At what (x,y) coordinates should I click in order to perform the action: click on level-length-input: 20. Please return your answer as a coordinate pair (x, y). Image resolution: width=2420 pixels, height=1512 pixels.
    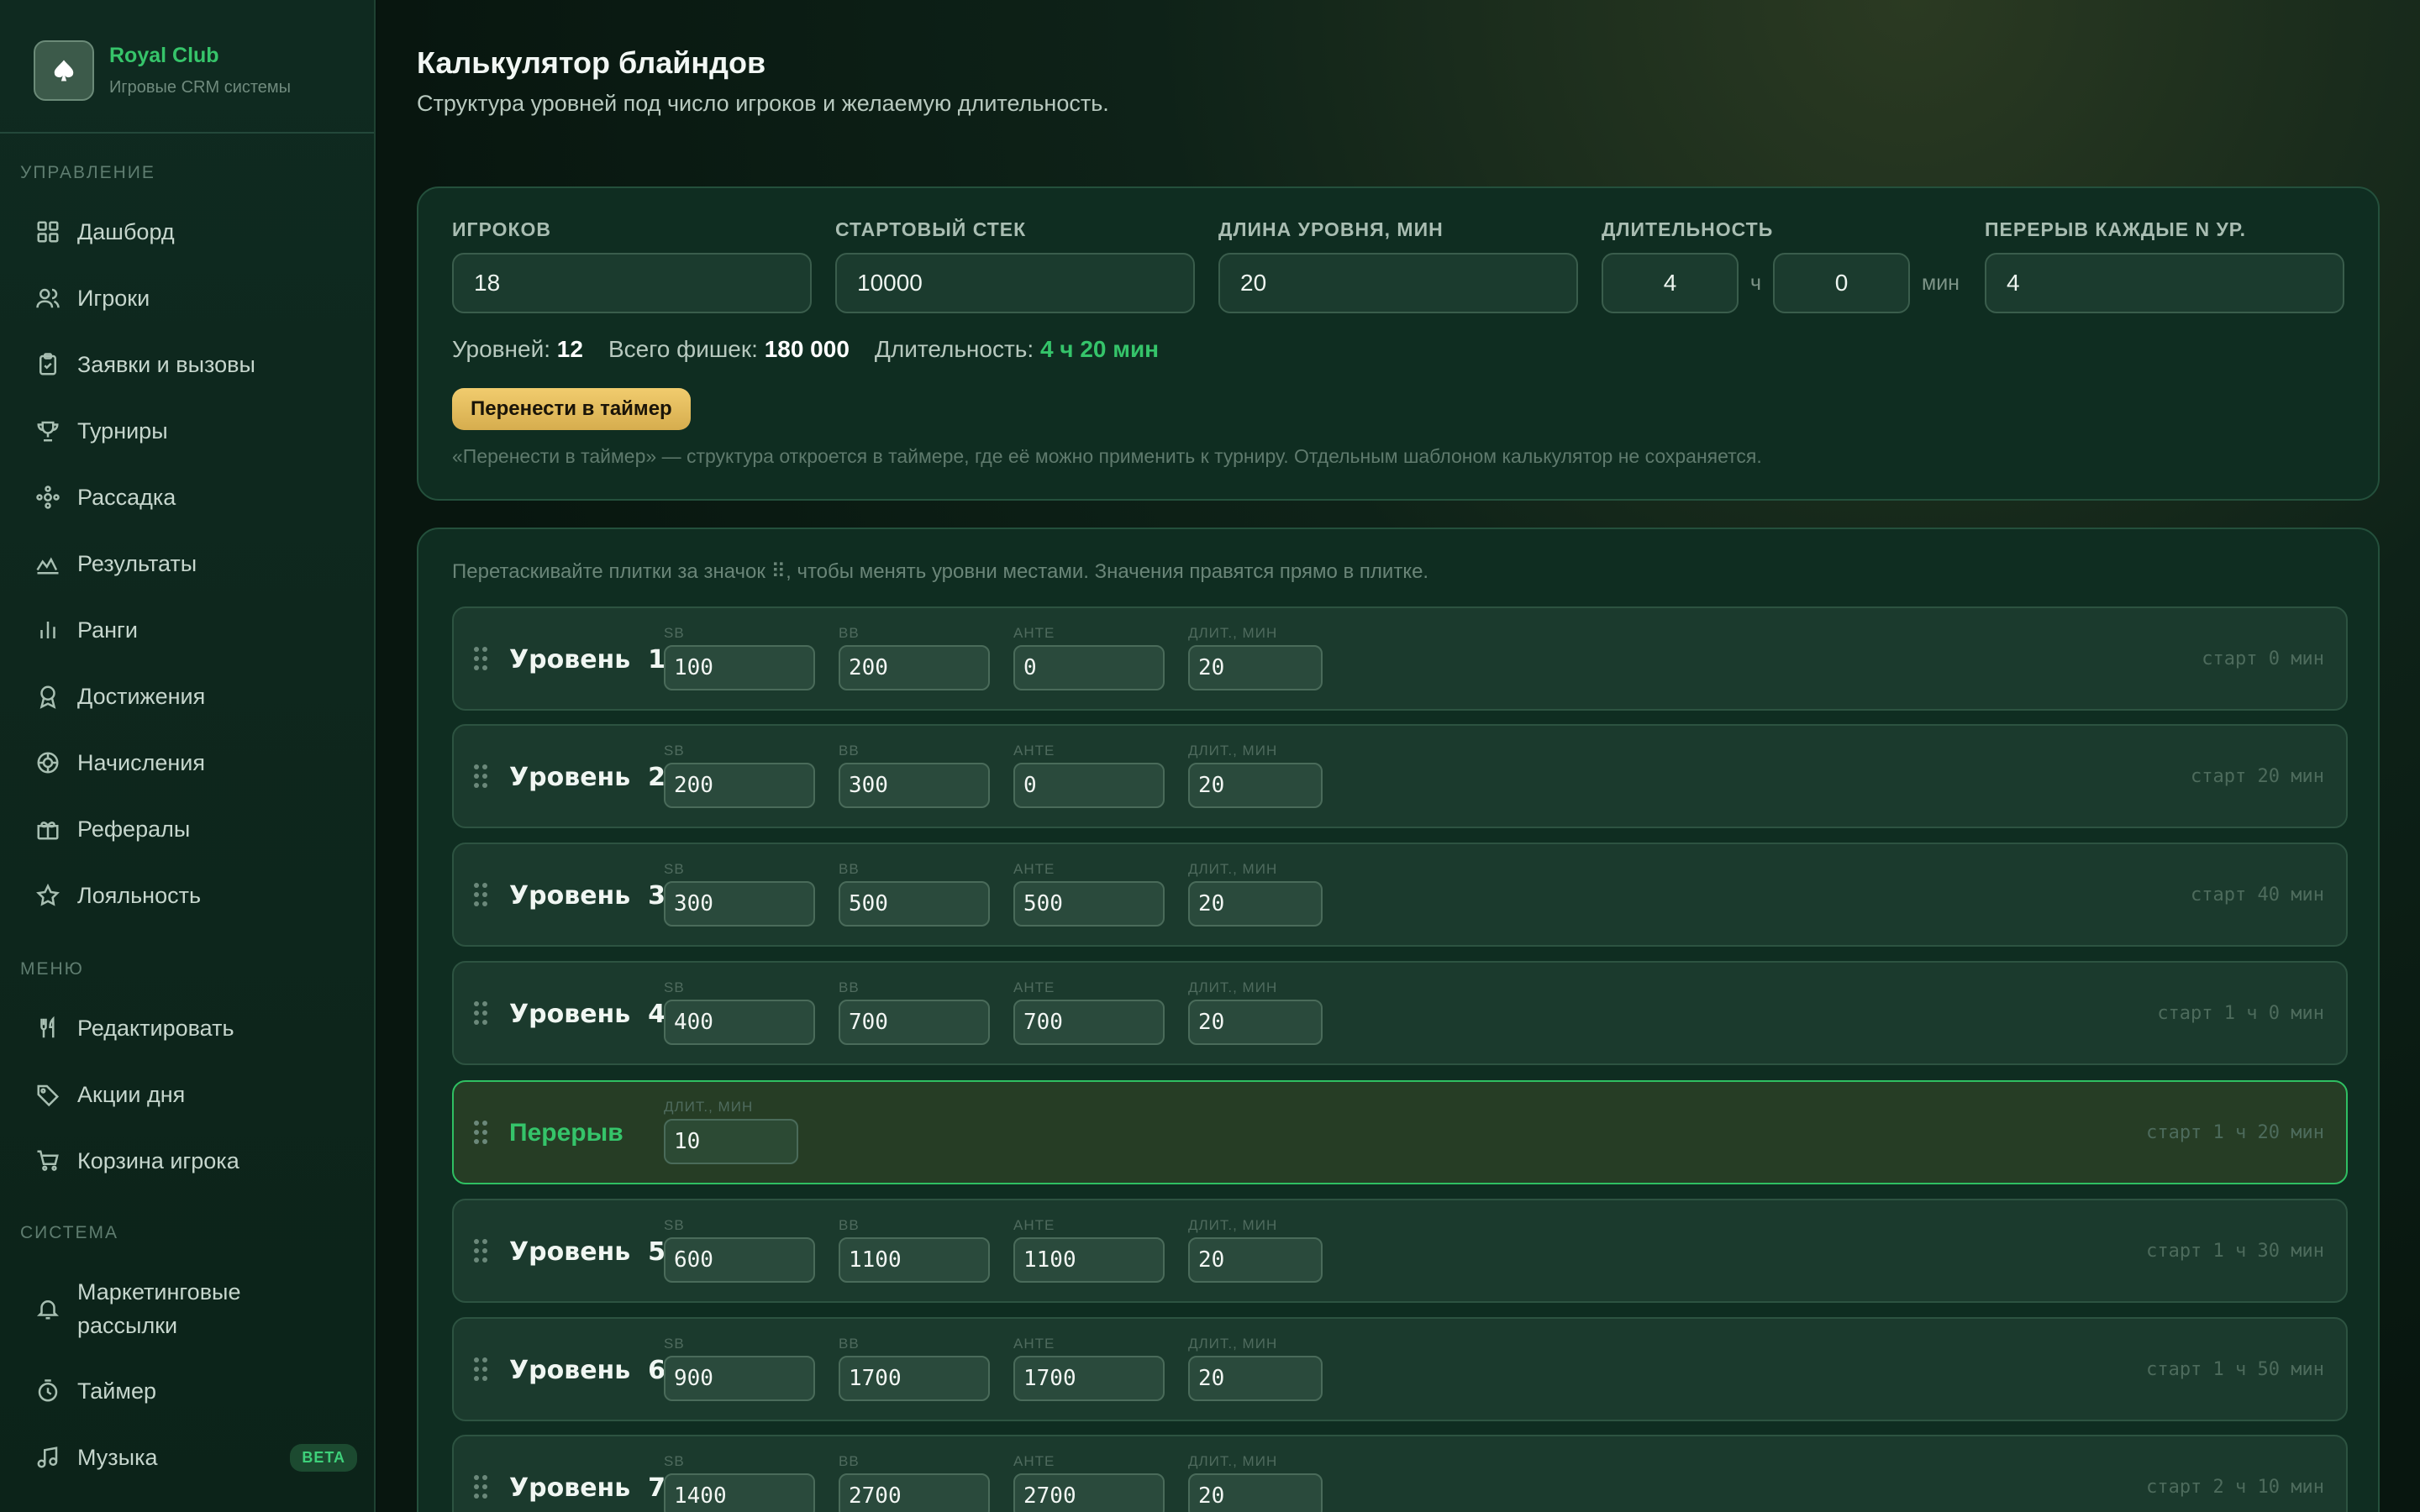
    Looking at the image, I should click on (1398, 283).